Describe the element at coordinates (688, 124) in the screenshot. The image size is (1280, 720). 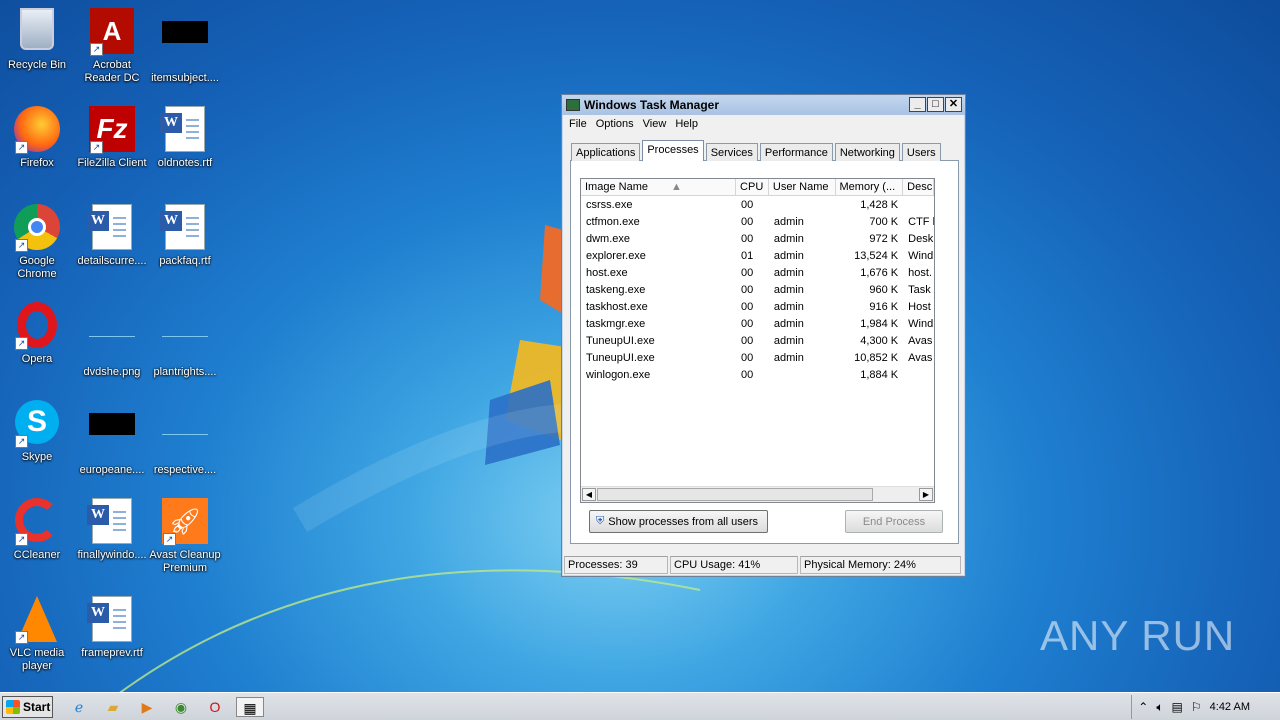
I see `menu-help: Help` at that location.